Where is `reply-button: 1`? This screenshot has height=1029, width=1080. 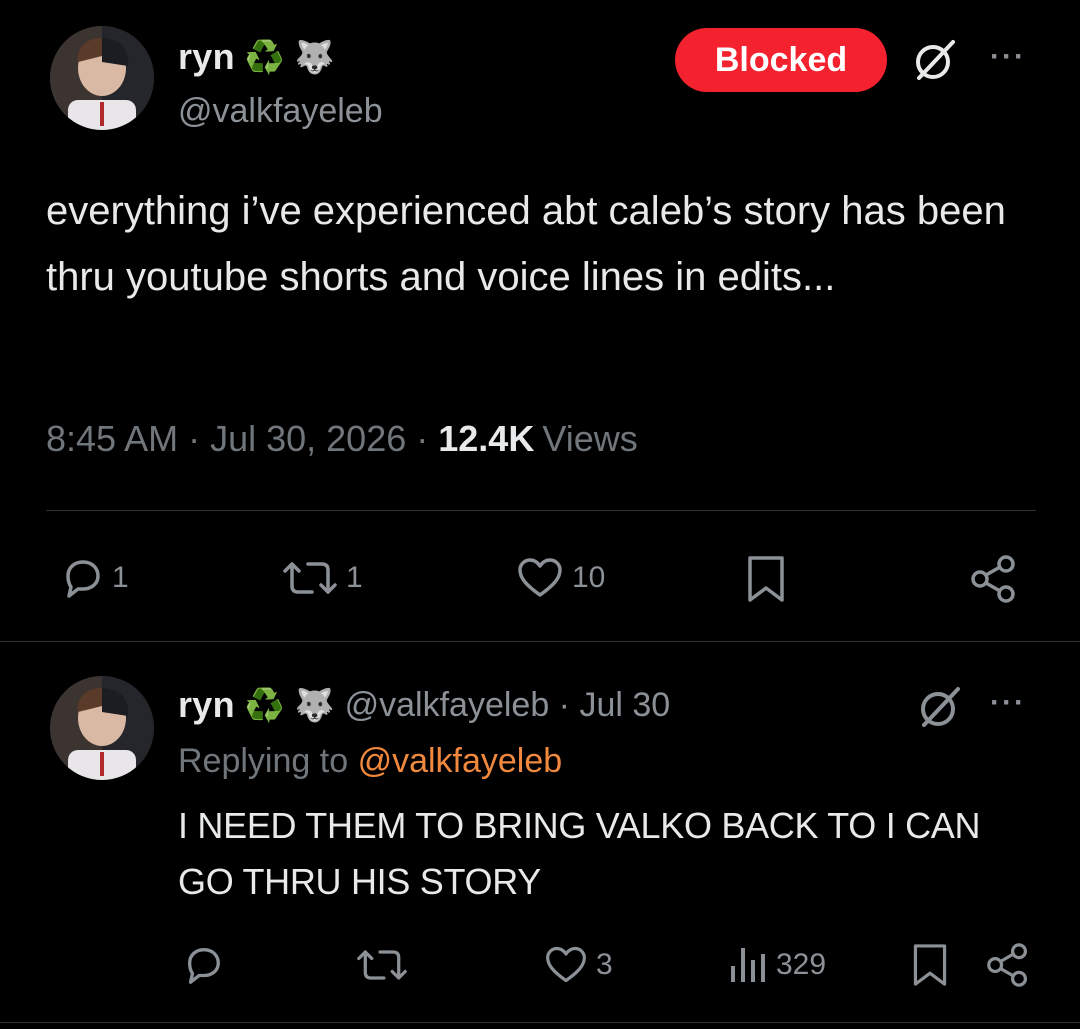 reply-button: 1 is located at coordinates (94, 578).